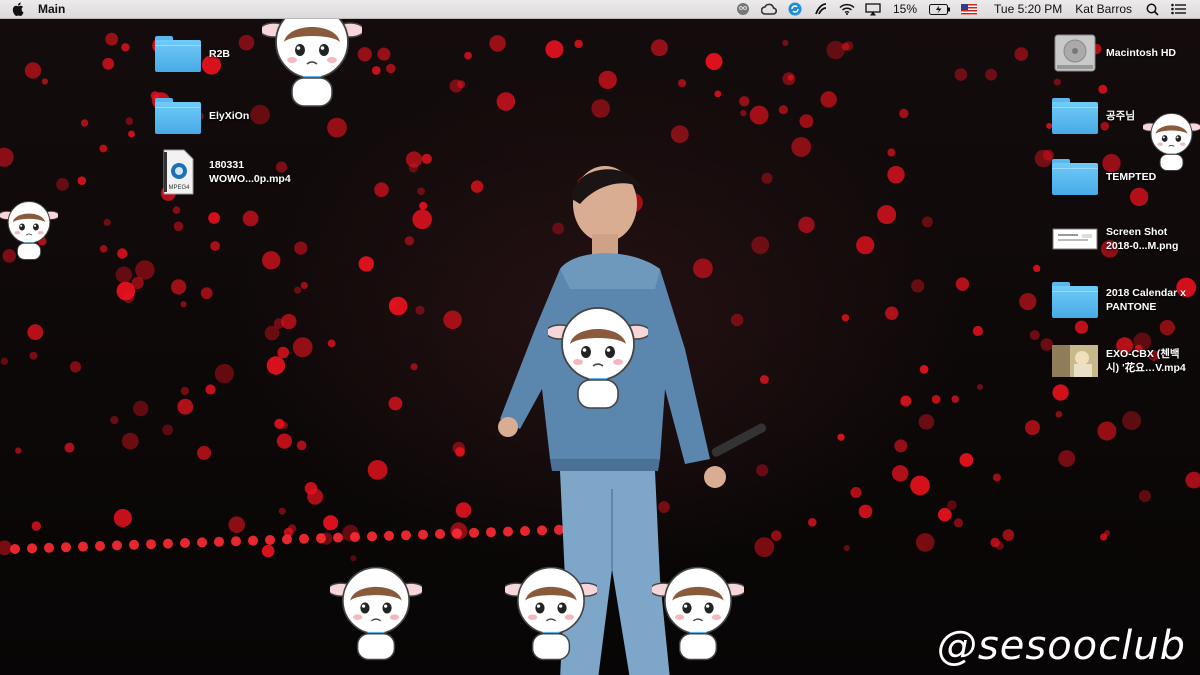 This screenshot has width=1200, height=675. I want to click on desktop-folder-gongjunim: 공주님, so click(1093, 116).